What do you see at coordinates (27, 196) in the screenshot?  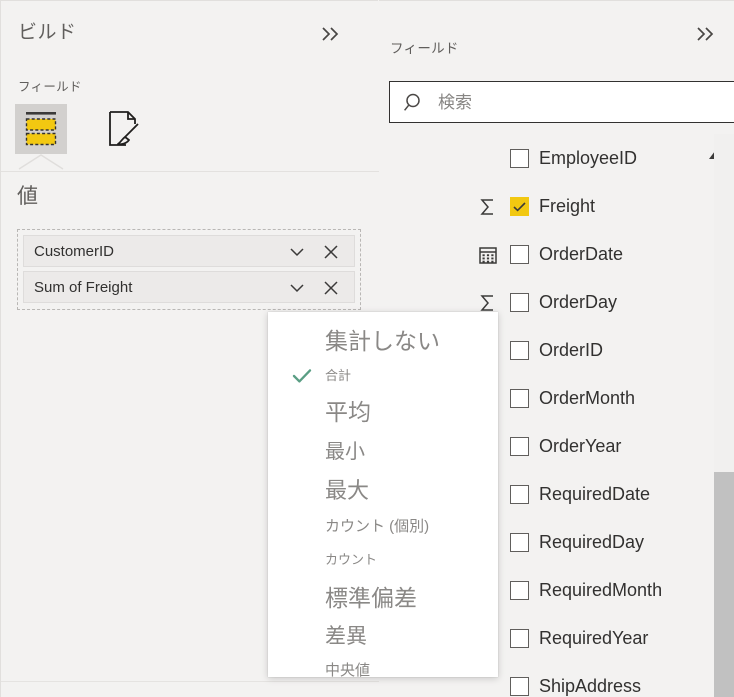 I see `values-well-label: 値` at bounding box center [27, 196].